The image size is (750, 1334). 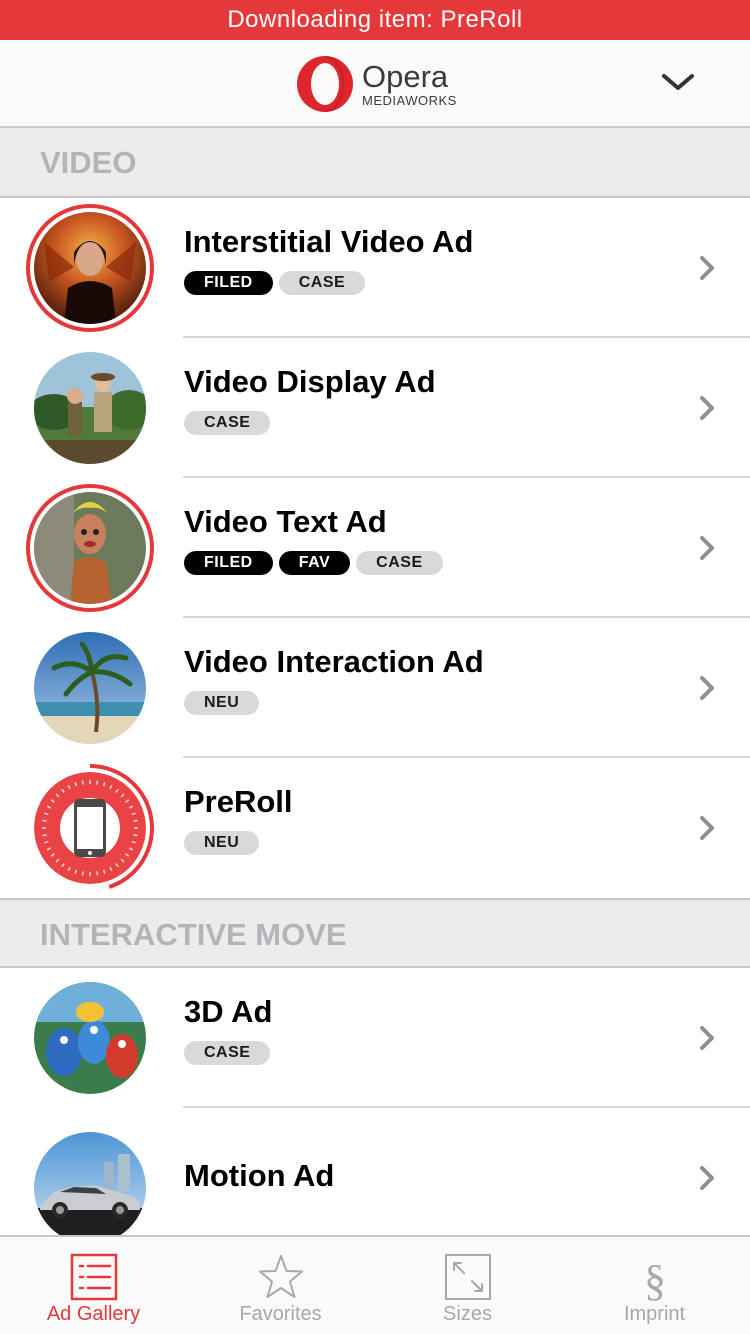 I want to click on navigation-bar: Opera MEDIAWORKS, so click(x=375, y=84).